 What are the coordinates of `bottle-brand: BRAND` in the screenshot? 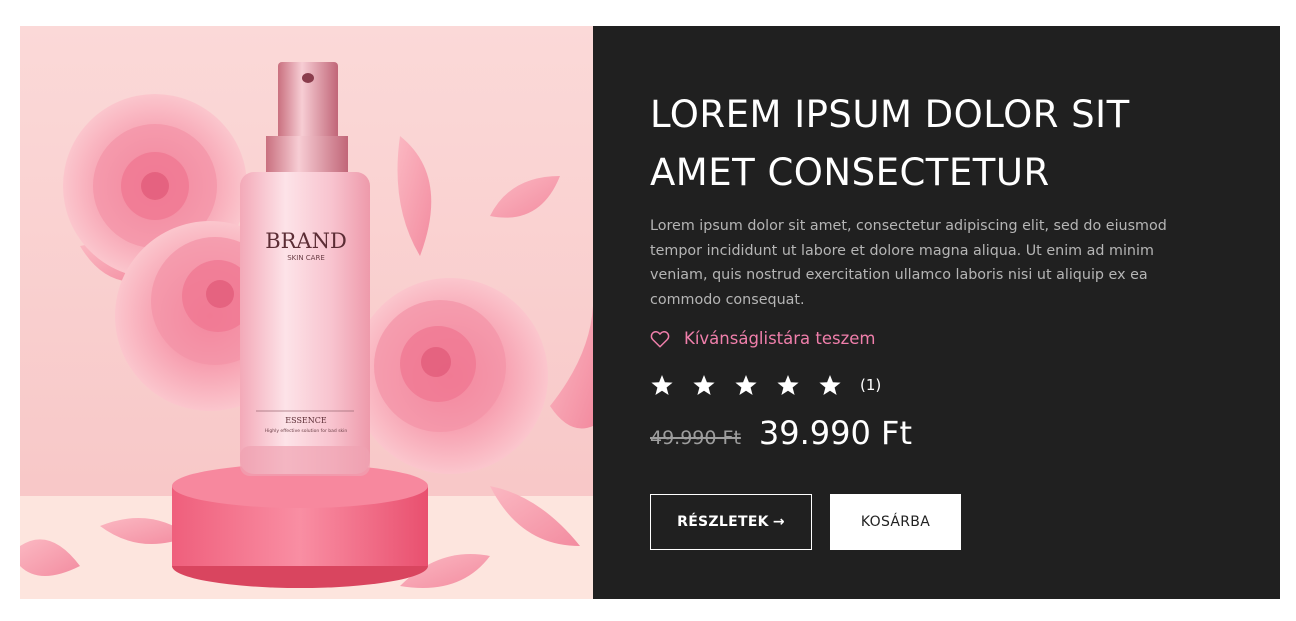 It's located at (306, 241).